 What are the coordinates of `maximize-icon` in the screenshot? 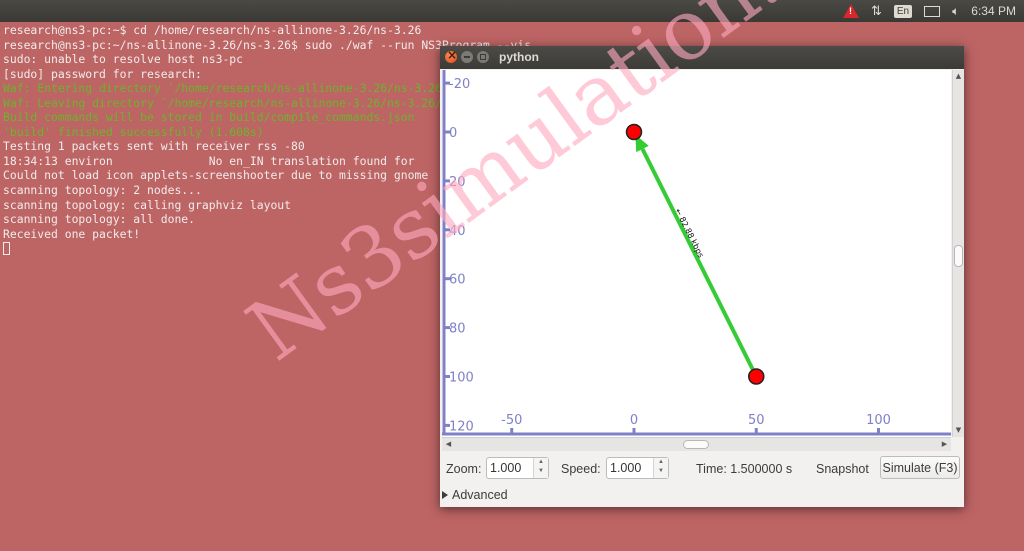 It's located at (483, 57).